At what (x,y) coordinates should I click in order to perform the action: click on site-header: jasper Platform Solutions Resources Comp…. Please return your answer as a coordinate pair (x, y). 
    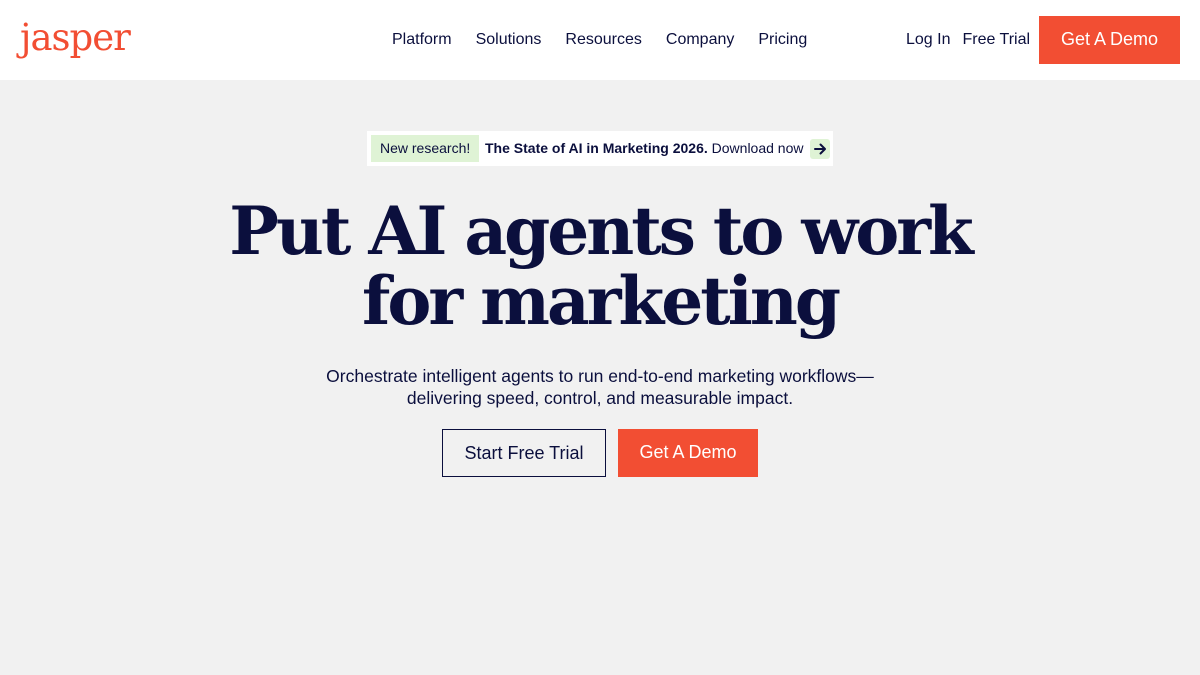
    Looking at the image, I should click on (600, 40).